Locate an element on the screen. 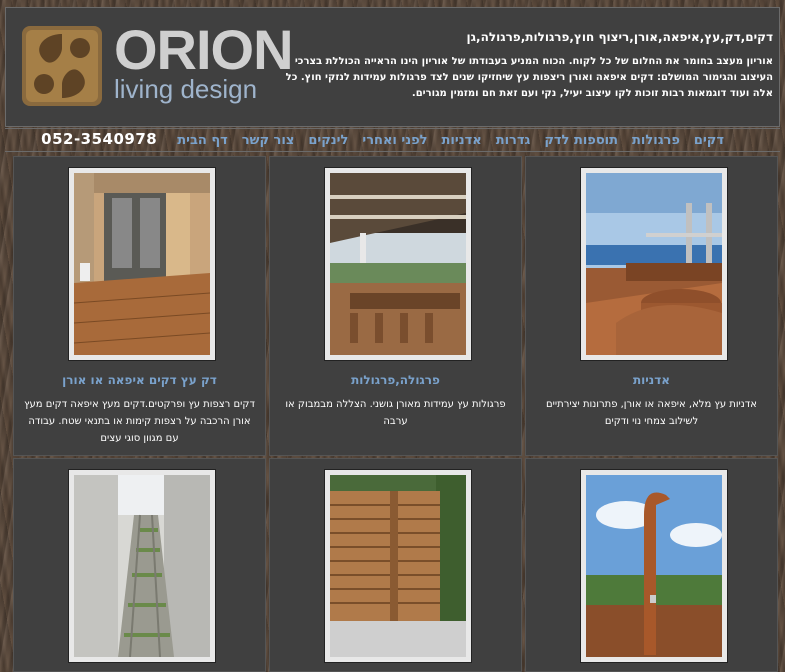 The image size is (785, 672). deck-frame-photo-icon is located at coordinates (142, 566).